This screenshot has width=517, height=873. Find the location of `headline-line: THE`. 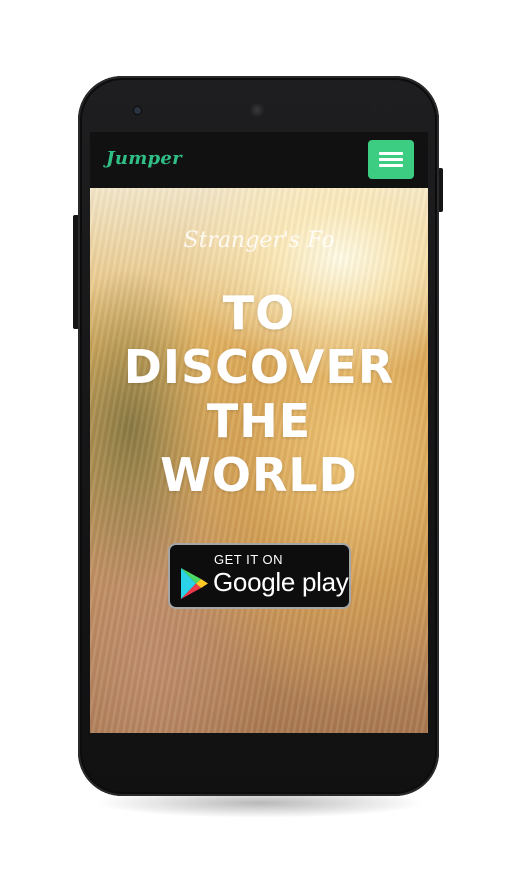

headline-line: THE is located at coordinates (259, 421).